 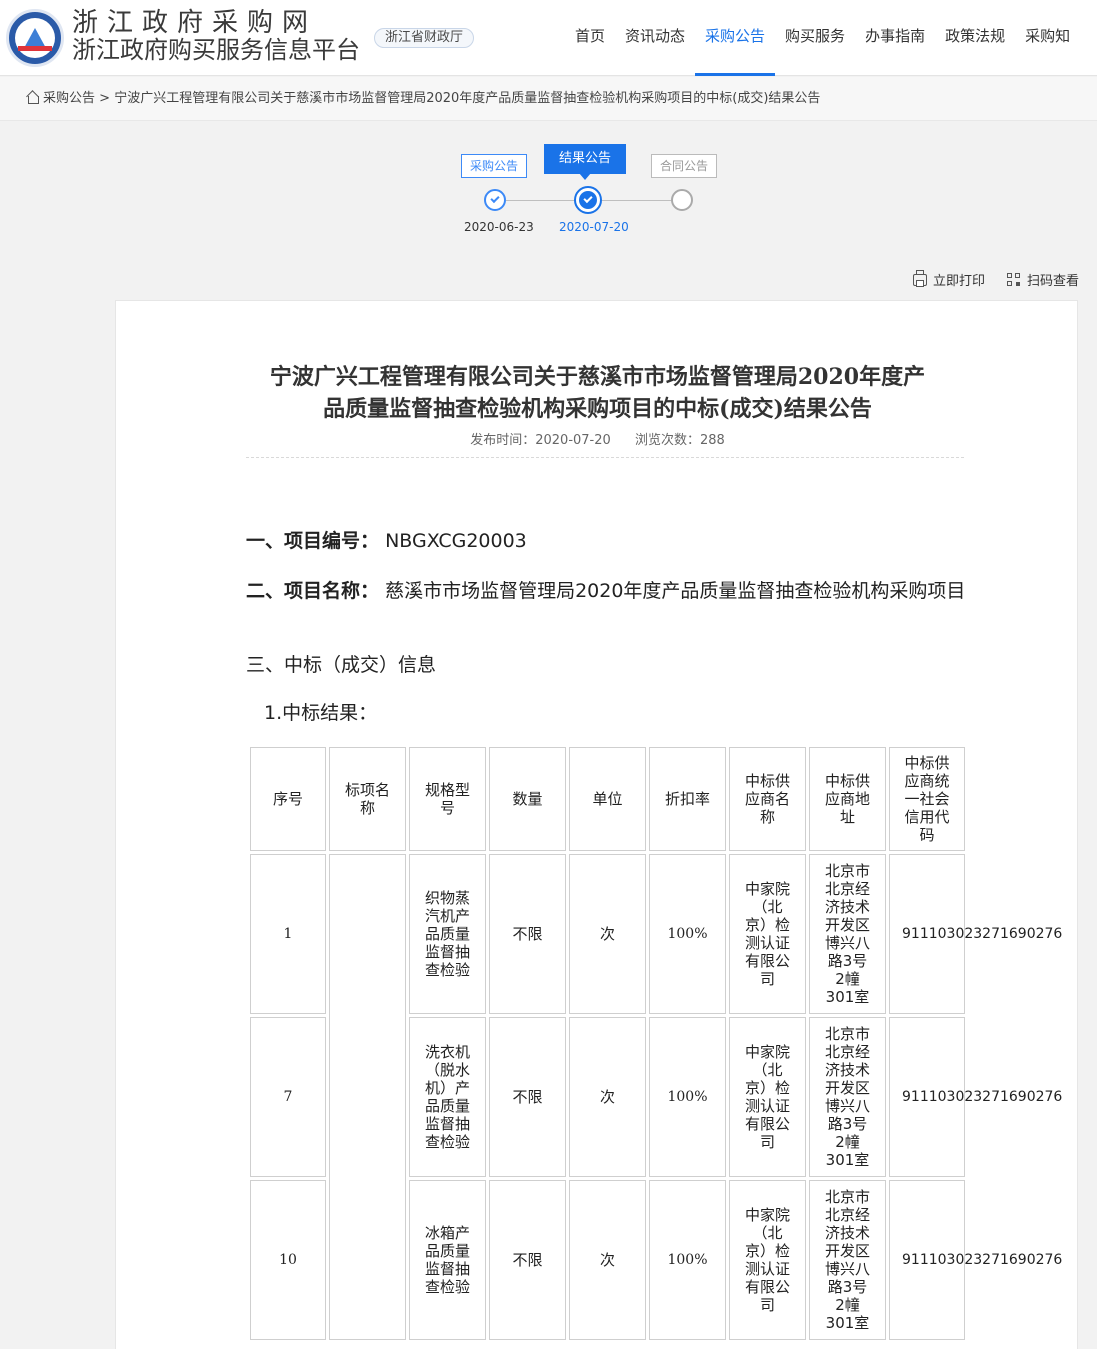 What do you see at coordinates (32, 97) in the screenshot?
I see `home-icon` at bounding box center [32, 97].